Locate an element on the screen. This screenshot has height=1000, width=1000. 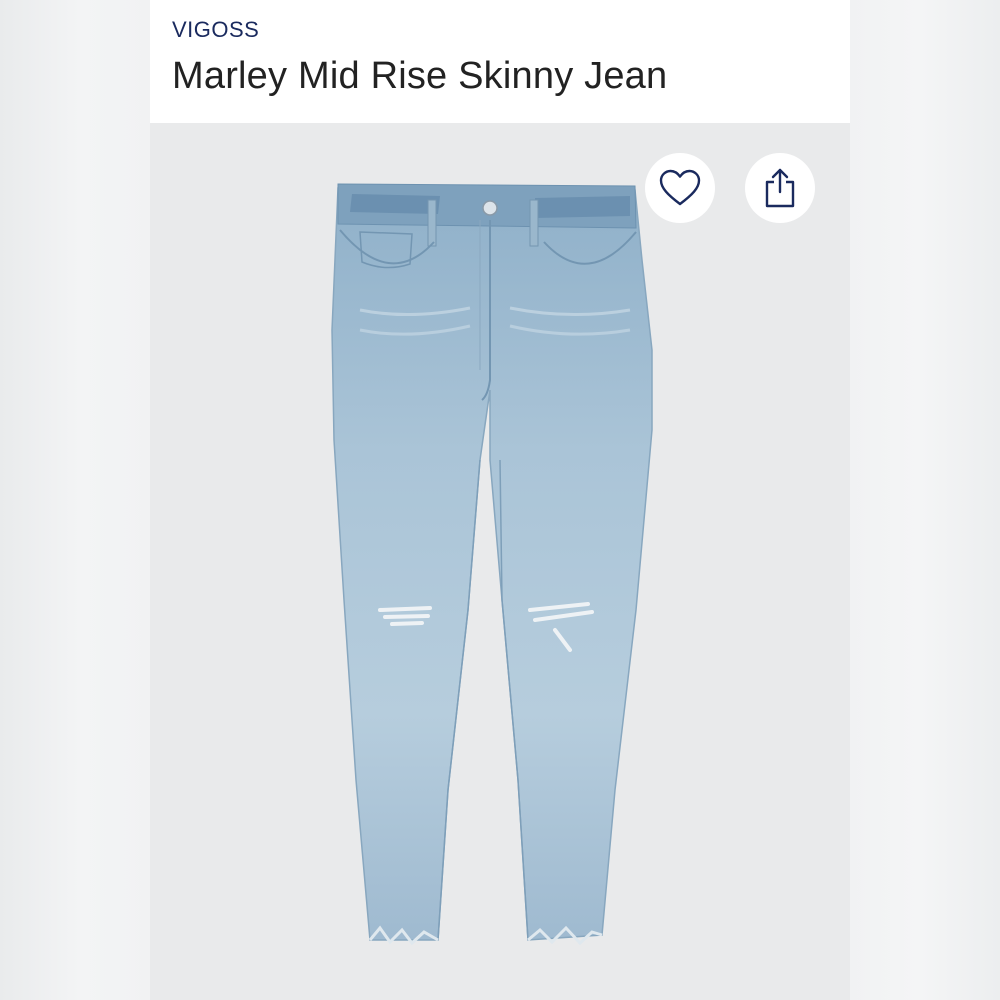
share-button is located at coordinates (780, 188).